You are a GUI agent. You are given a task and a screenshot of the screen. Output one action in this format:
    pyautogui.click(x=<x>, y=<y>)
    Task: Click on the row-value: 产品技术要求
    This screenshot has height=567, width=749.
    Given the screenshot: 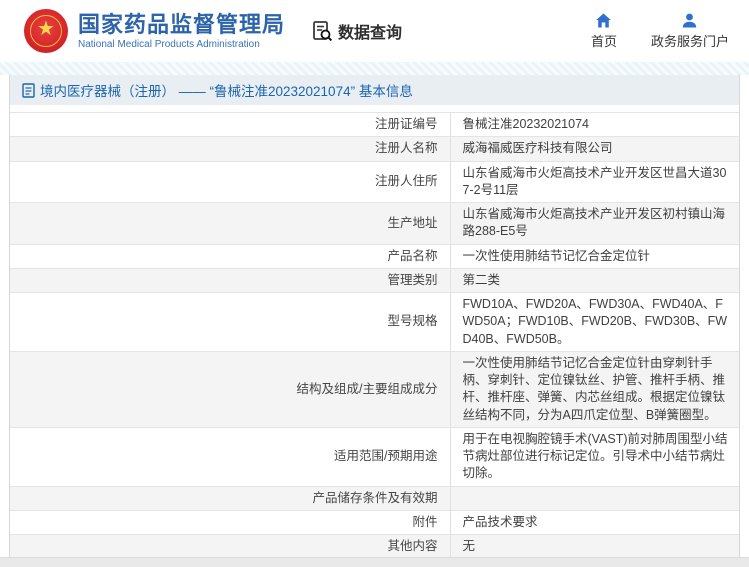 What is the action you would take?
    pyautogui.click(x=500, y=521)
    